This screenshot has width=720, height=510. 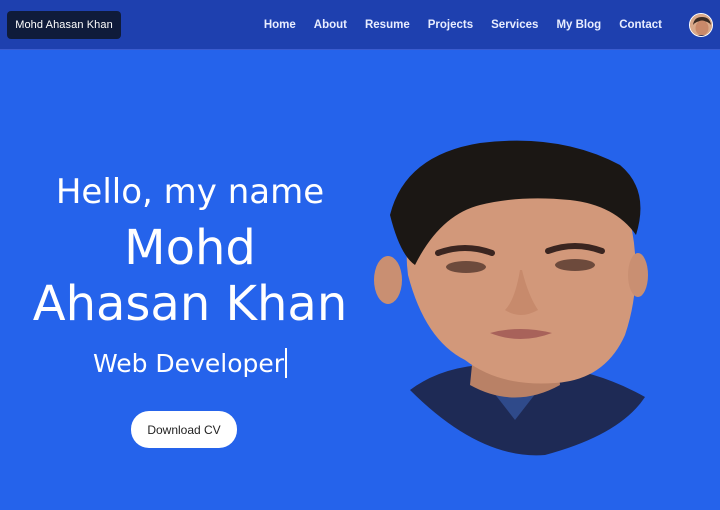 I want to click on avatar, so click(x=701, y=25).